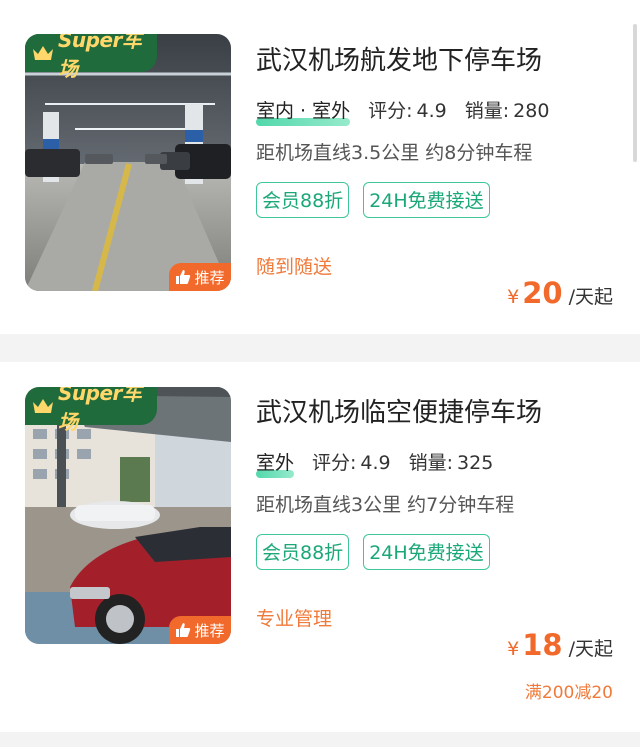  What do you see at coordinates (128, 162) in the screenshot?
I see `parking-photo-underground: Super车场 推荐` at bounding box center [128, 162].